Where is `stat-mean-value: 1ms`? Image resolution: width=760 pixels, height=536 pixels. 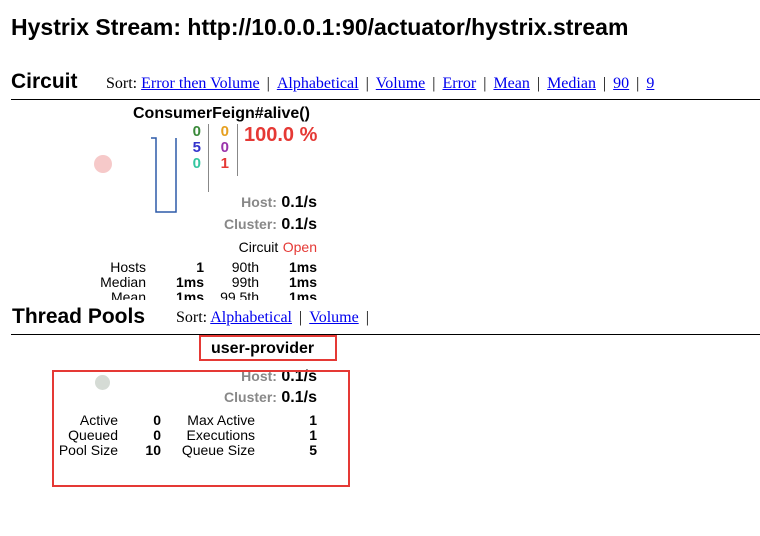
stat-mean-value: 1ms is located at coordinates (189, 295).